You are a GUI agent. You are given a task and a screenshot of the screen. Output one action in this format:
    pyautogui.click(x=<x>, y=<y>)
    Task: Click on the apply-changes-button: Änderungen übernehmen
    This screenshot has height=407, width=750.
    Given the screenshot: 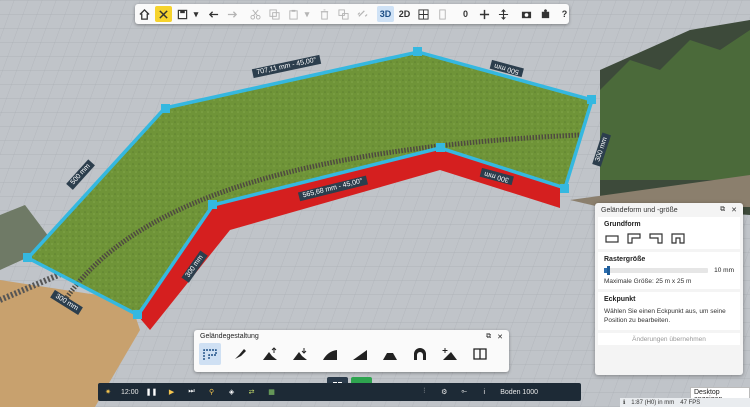 What is the action you would take?
    pyautogui.click(x=669, y=339)
    